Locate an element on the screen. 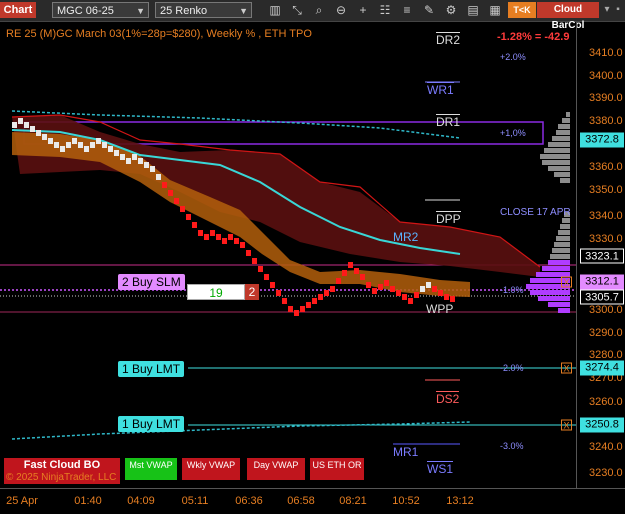 The image size is (625, 514). us-eth-or-button: US ETH OR is located at coordinates (337, 469).